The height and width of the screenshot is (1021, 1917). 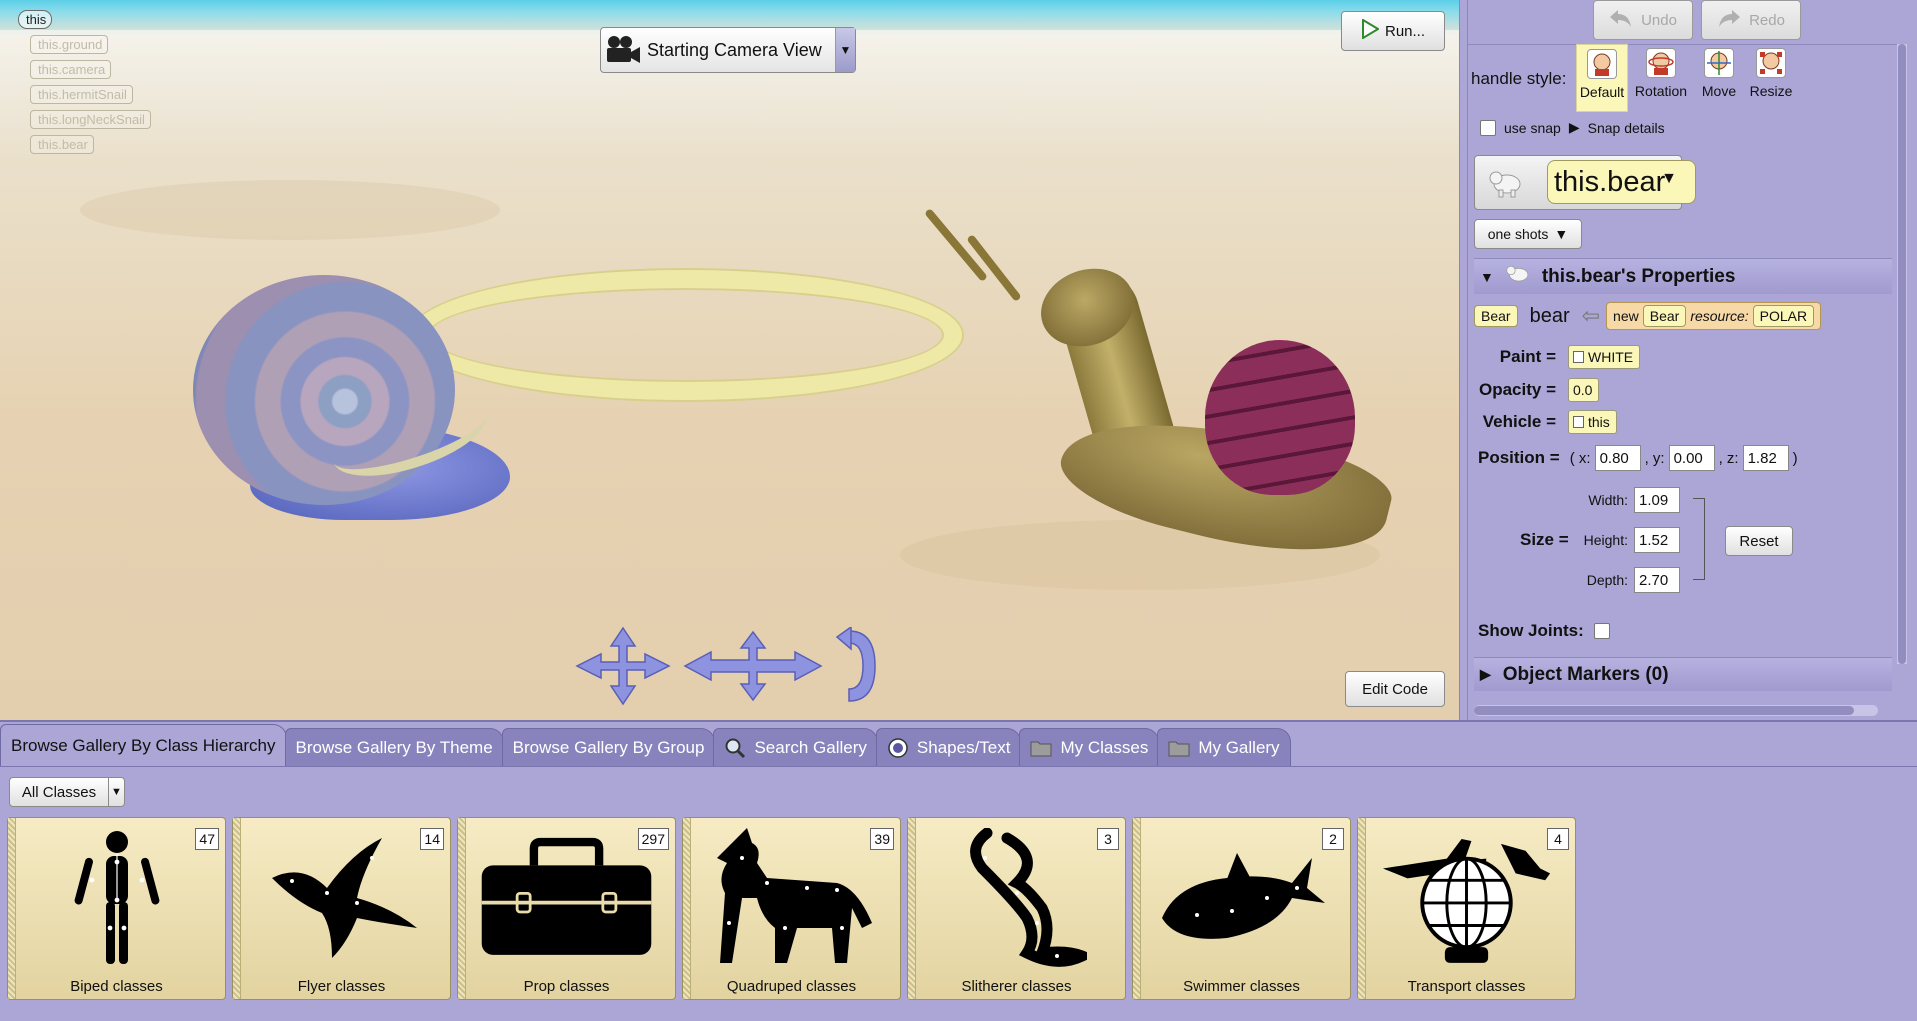 I want to click on undo-label: Undo, so click(x=1659, y=20).